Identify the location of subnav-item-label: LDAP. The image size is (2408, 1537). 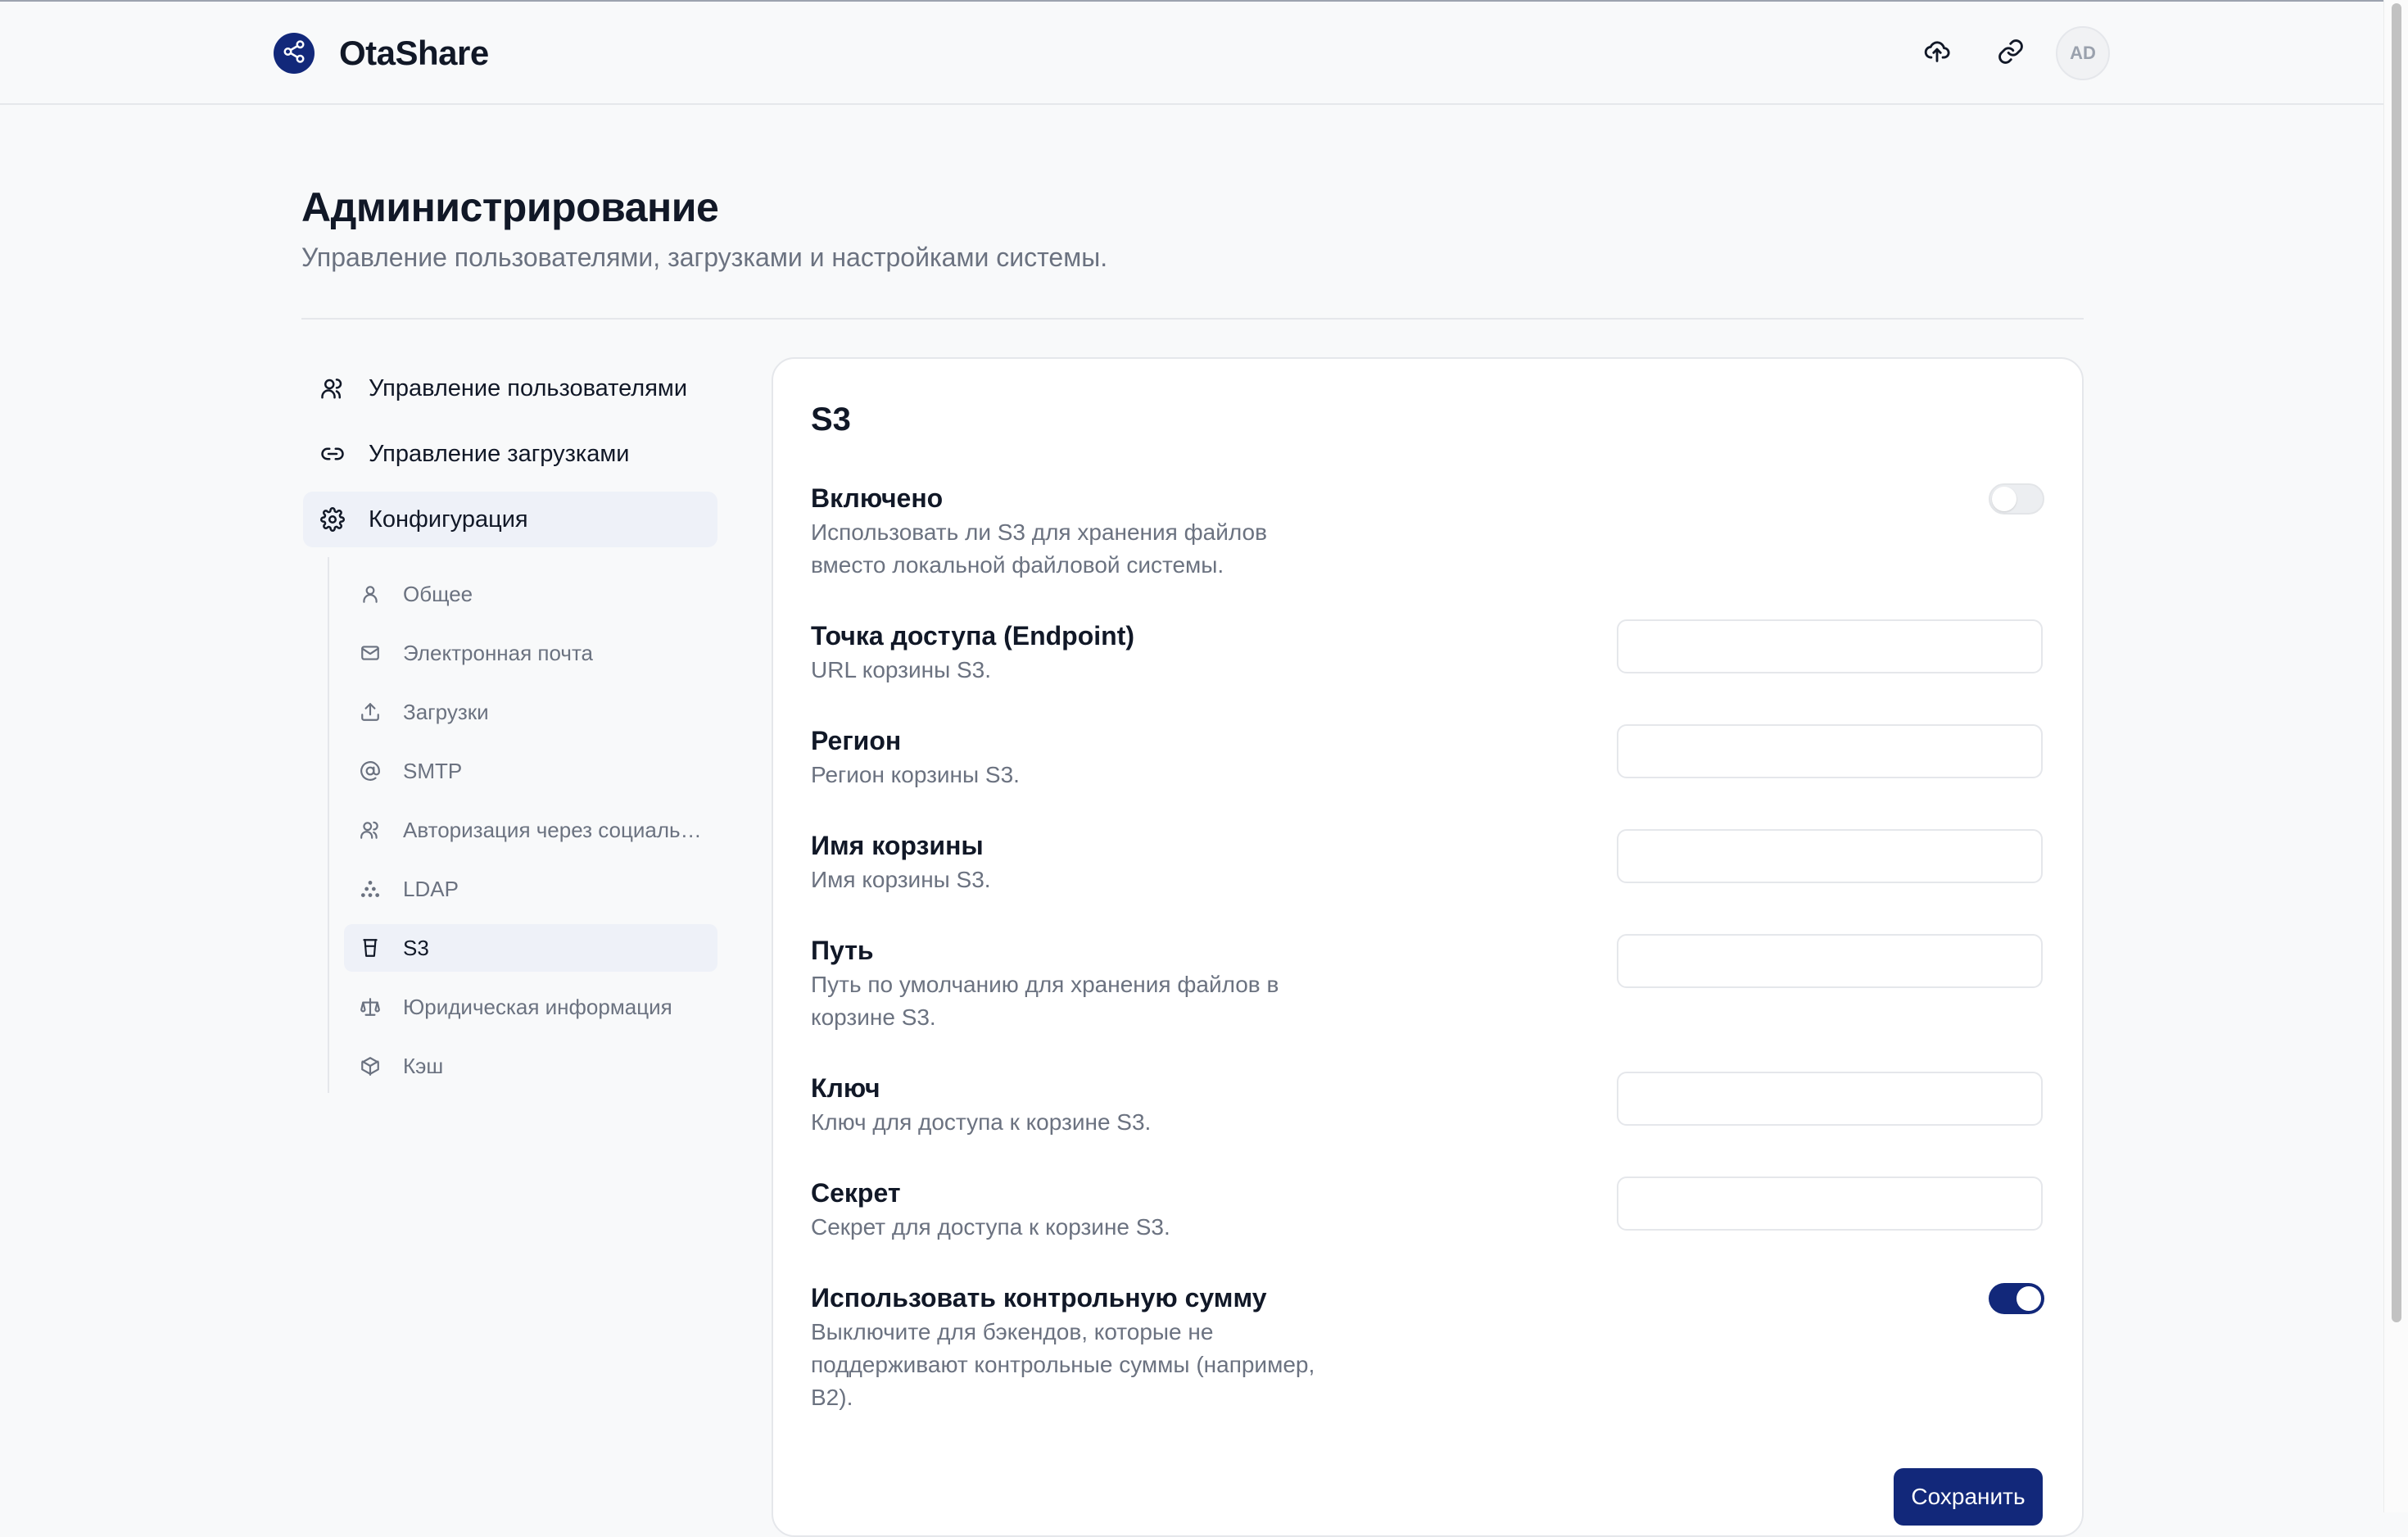
(431, 888).